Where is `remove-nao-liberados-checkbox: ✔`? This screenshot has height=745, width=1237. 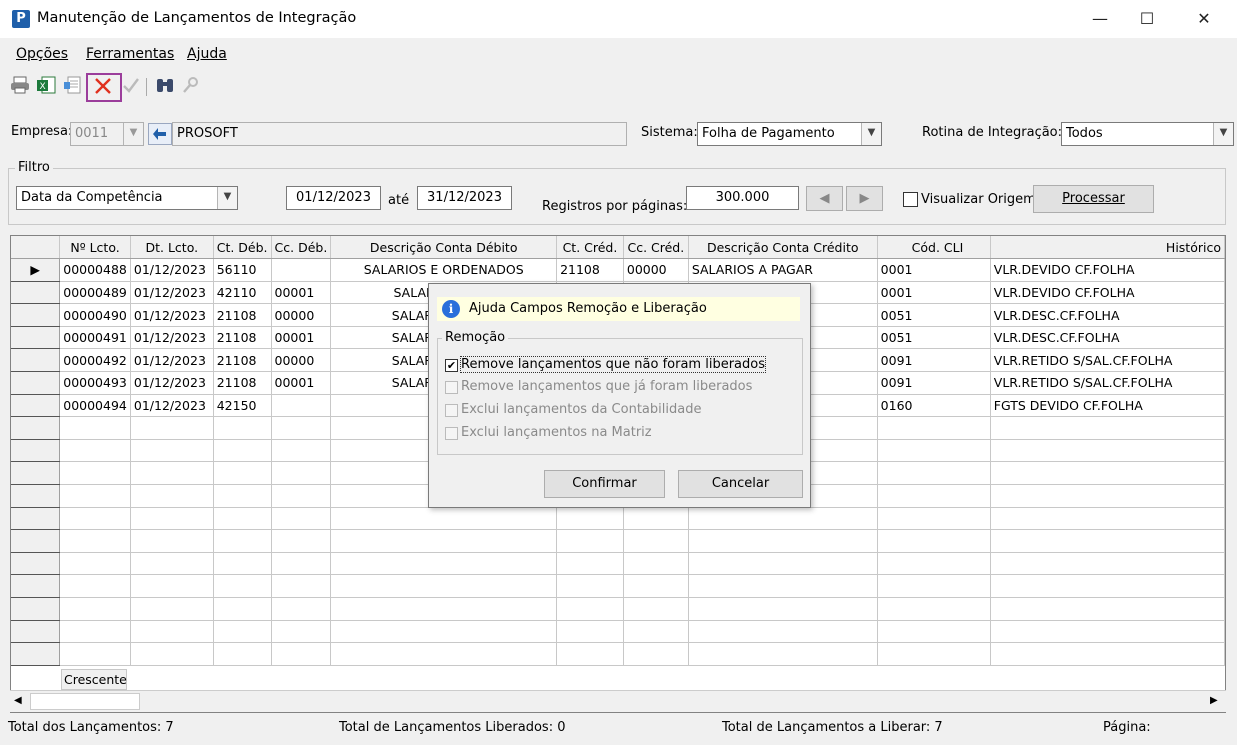 remove-nao-liberados-checkbox: ✔ is located at coordinates (451, 365).